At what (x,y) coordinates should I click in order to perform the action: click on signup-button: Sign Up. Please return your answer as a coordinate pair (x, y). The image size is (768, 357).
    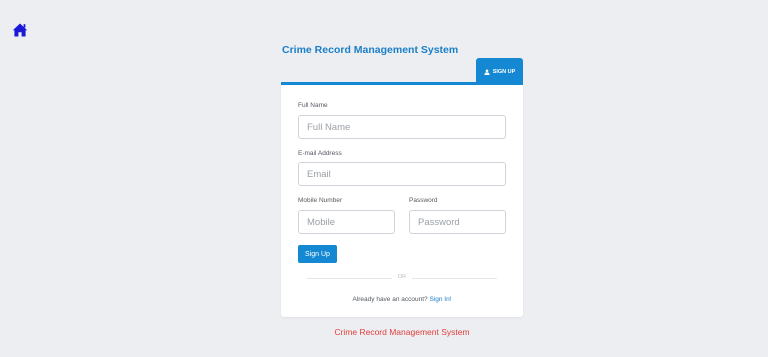
    Looking at the image, I should click on (317, 254).